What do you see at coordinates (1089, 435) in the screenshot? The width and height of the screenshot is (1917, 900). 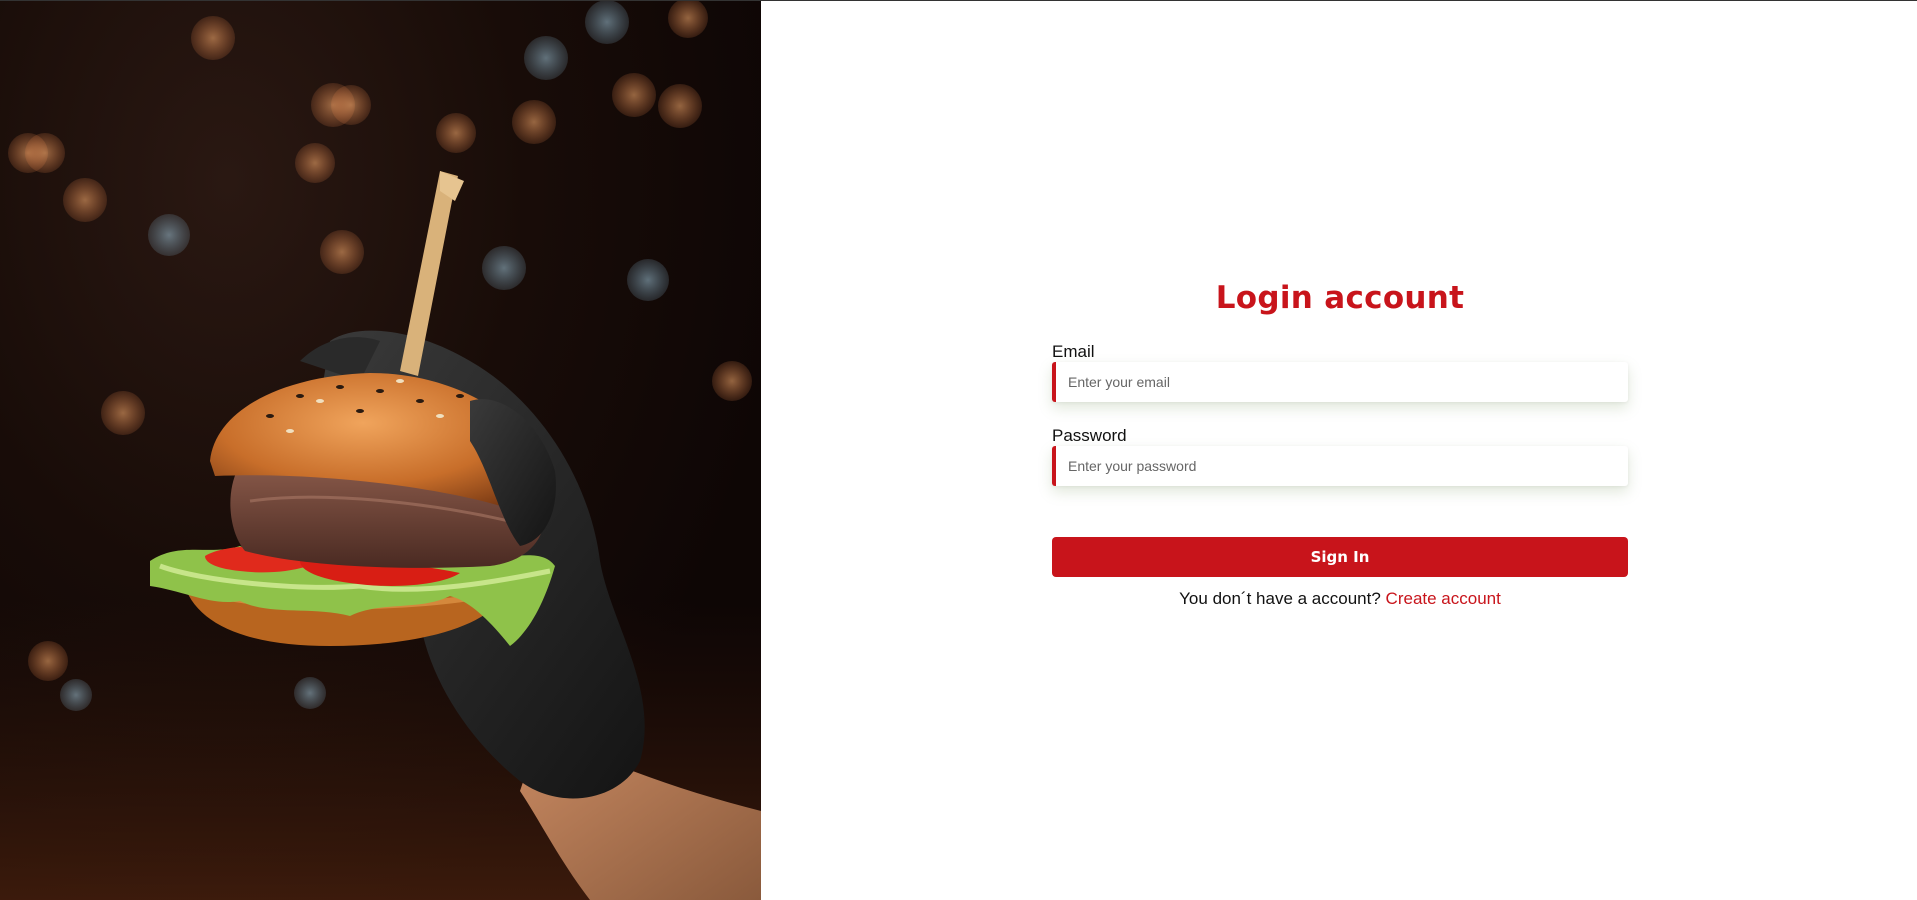 I see `password-label: Password` at bounding box center [1089, 435].